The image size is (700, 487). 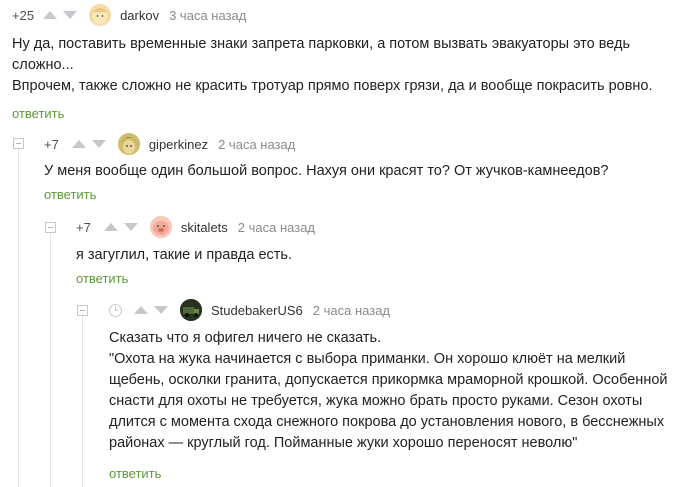 I want to click on username-link: skitalets, so click(x=204, y=227).